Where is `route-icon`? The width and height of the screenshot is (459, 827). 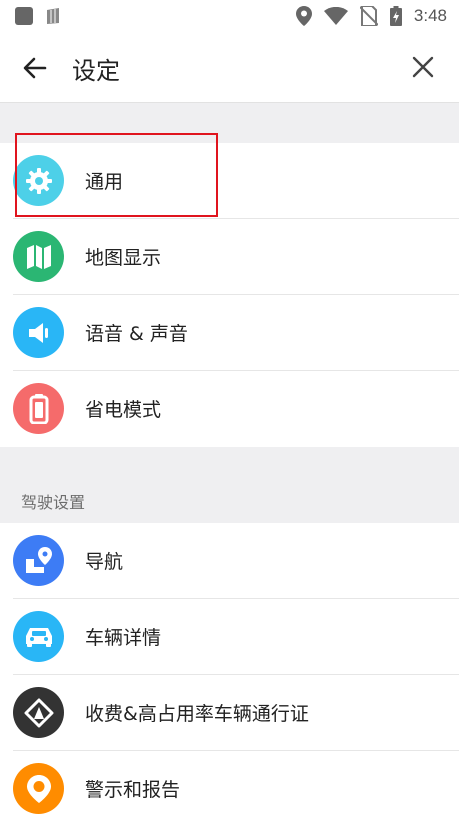
route-icon is located at coordinates (38, 560).